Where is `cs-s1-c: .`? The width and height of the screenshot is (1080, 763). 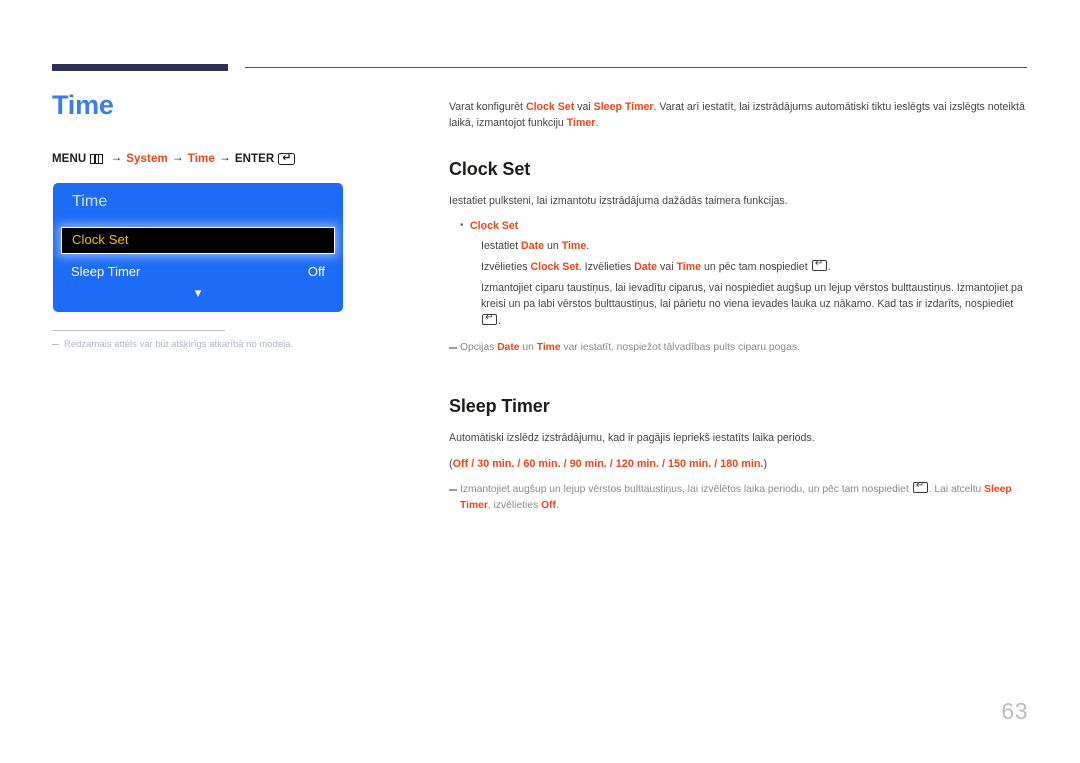
cs-s1-c: . is located at coordinates (588, 245).